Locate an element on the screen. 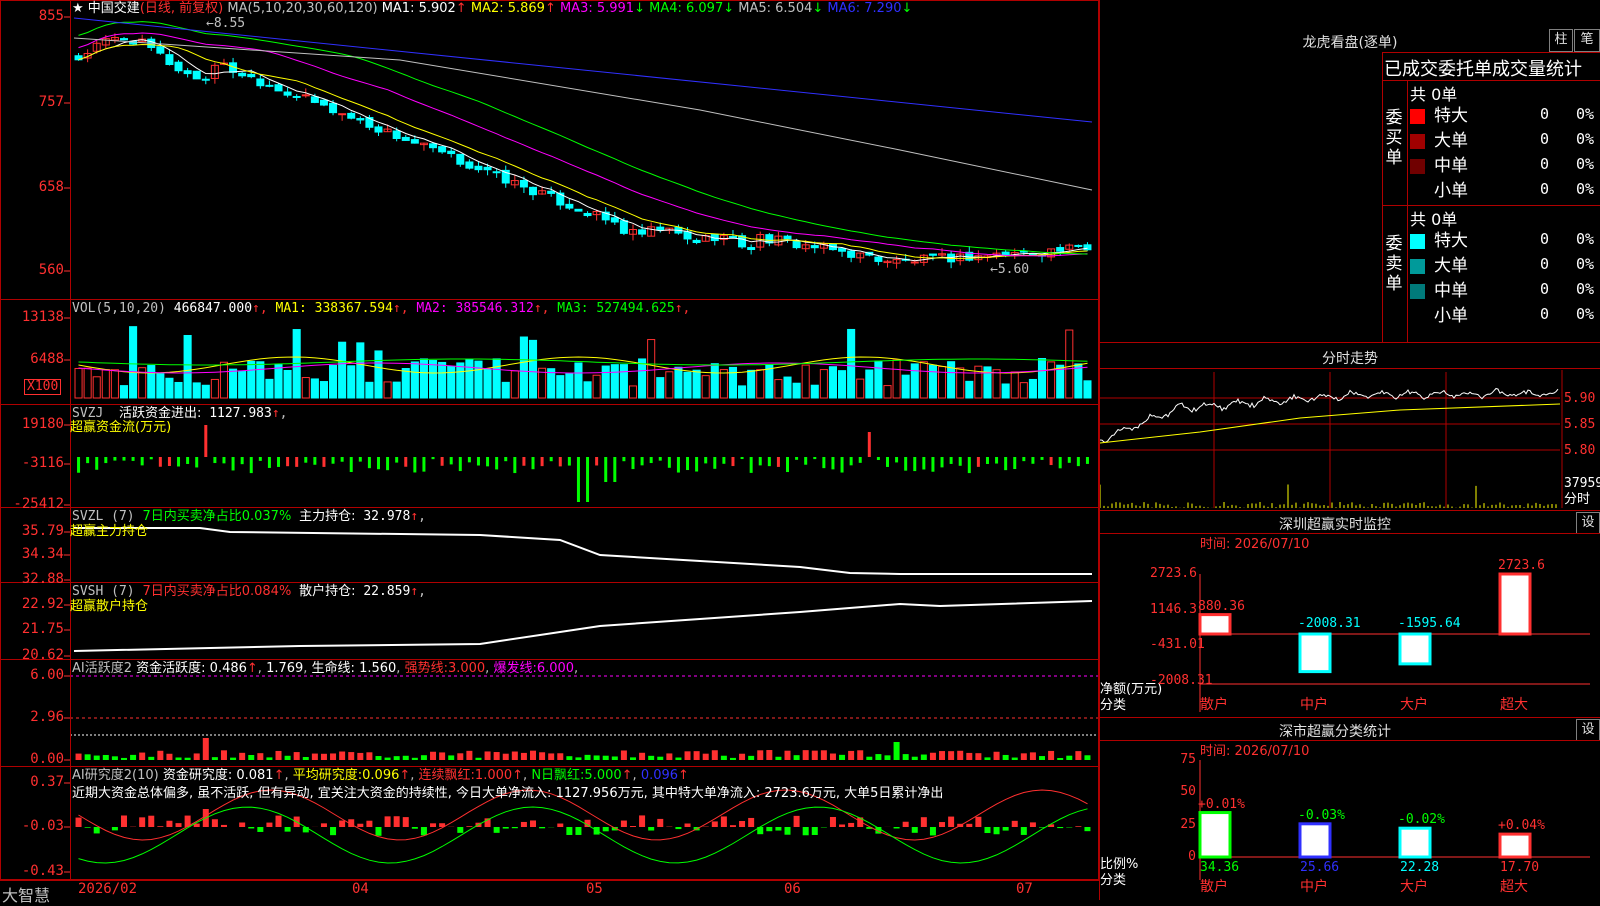 The height and width of the screenshot is (906, 1600). monitor-category: 超大 is located at coordinates (1514, 705).